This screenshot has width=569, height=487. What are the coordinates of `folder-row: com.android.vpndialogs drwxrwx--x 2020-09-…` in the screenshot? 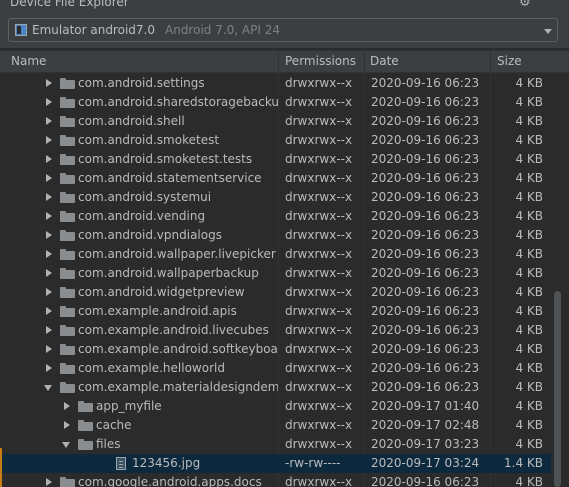 It's located at (275, 235).